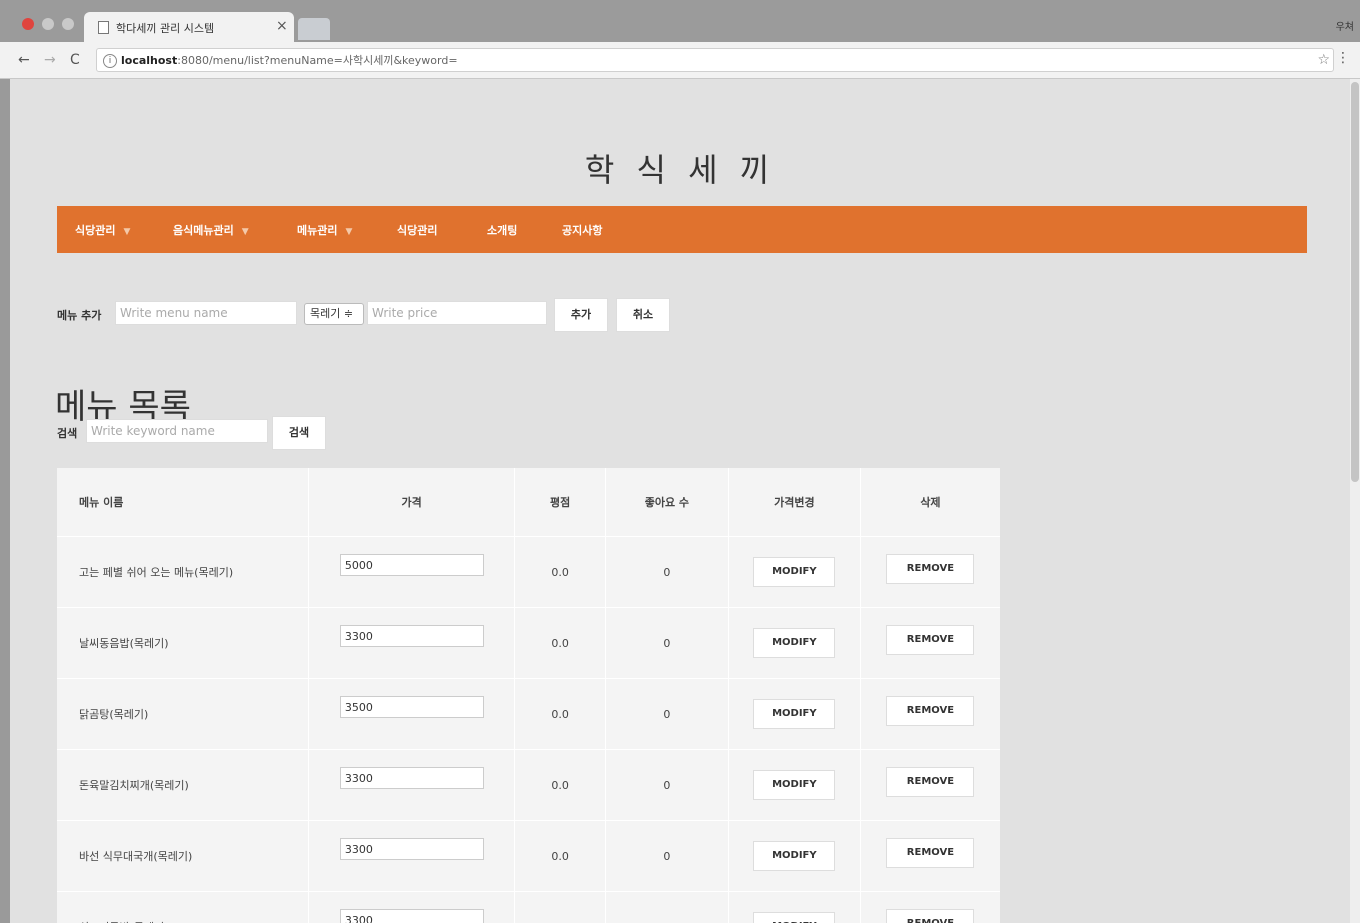  I want to click on menu-name-cell: 바선 식무대국개(목레기), so click(183, 856).